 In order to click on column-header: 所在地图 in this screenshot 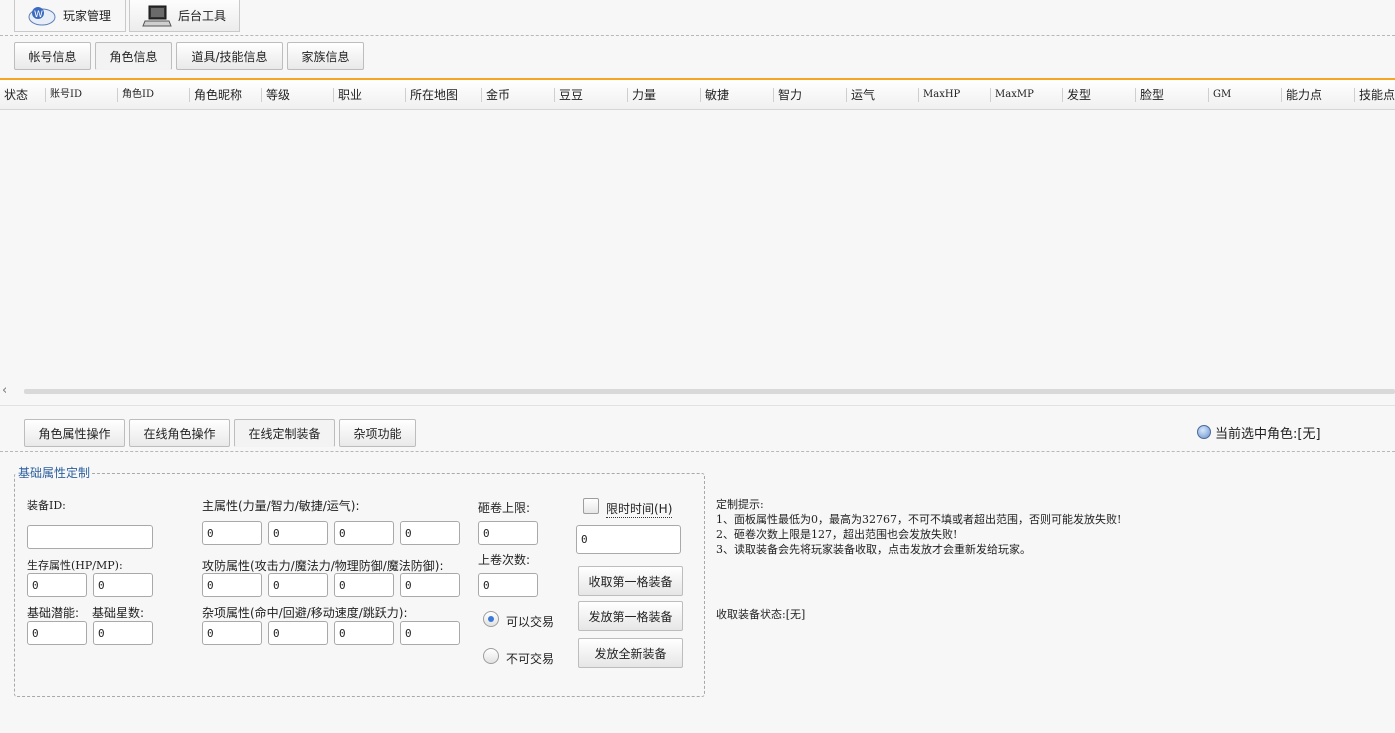, I will do `click(444, 95)`.